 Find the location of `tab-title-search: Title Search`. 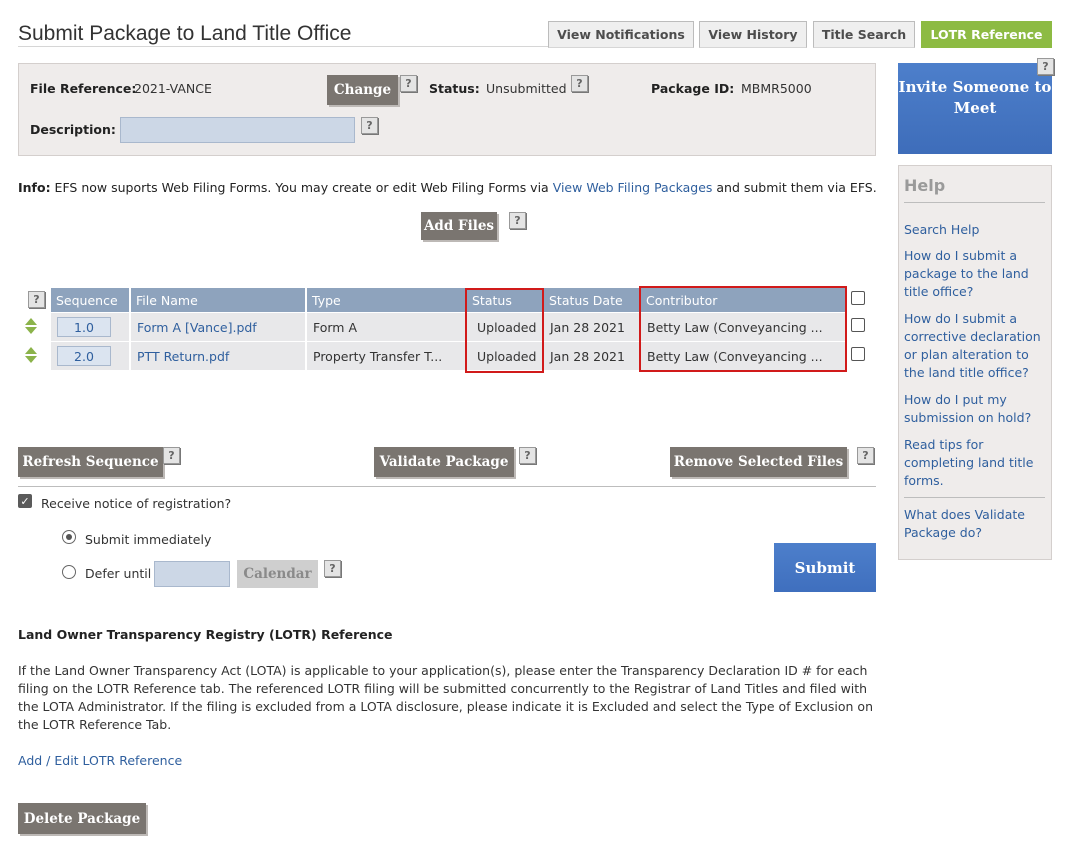

tab-title-search: Title Search is located at coordinates (864, 34).